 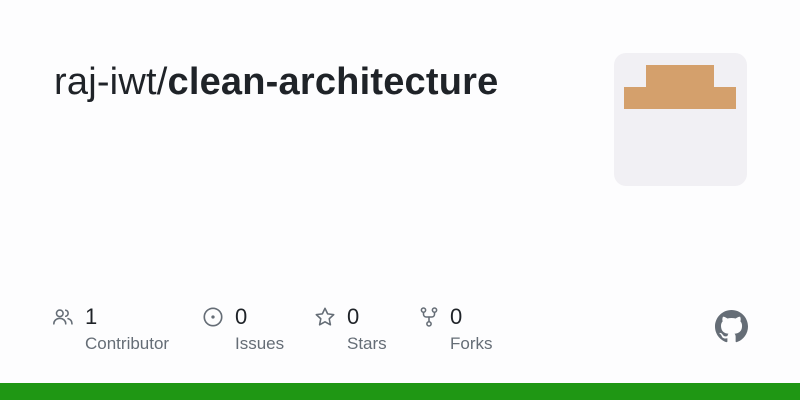 I want to click on issues-label: Issues, so click(x=260, y=343).